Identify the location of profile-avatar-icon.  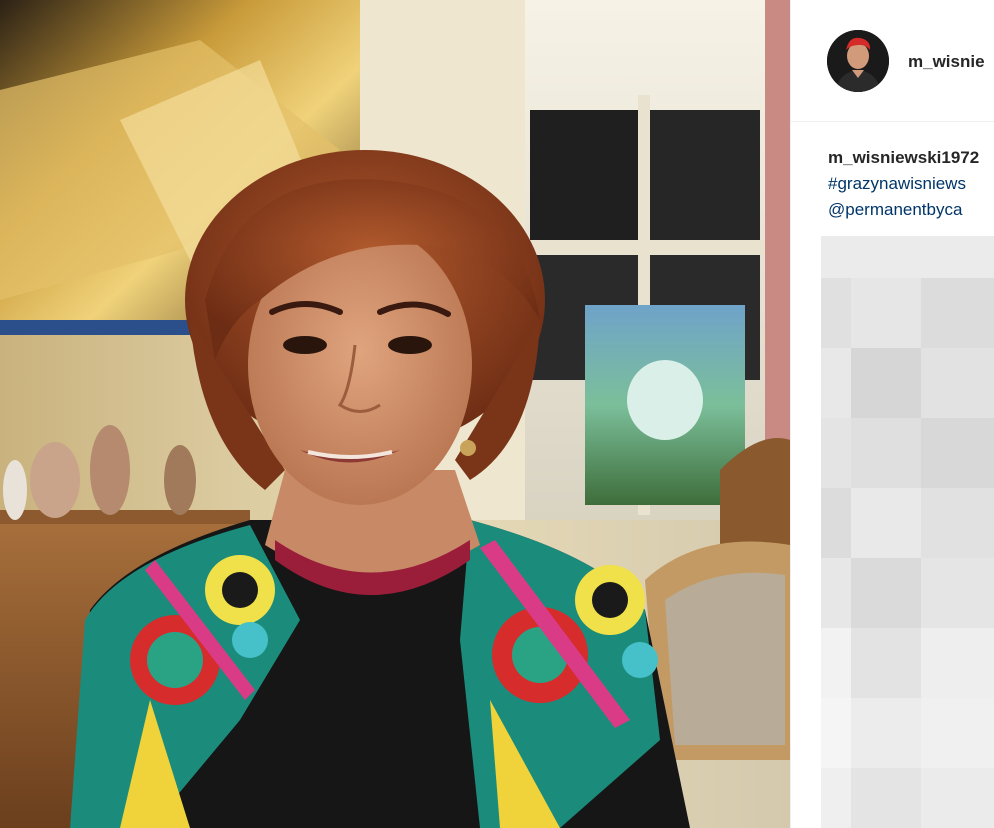
(858, 61).